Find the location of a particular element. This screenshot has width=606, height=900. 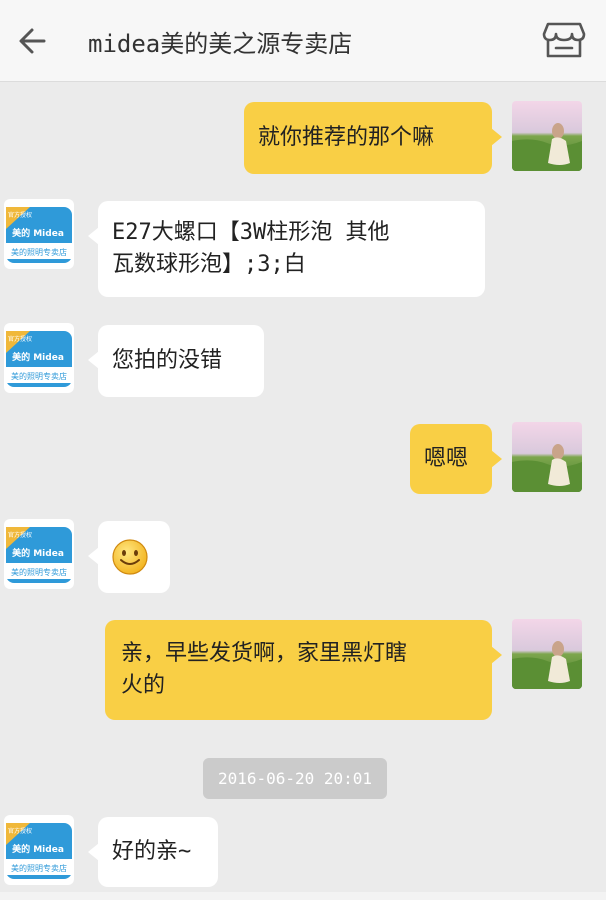

message-text: 您拍的没错 is located at coordinates (167, 360).